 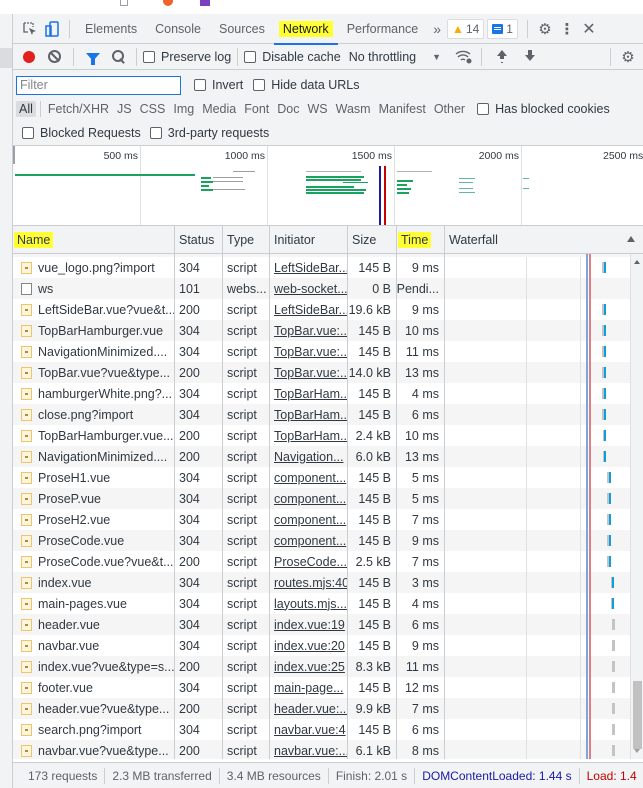 What do you see at coordinates (153, 109) in the screenshot?
I see `type-filter-css: CSS` at bounding box center [153, 109].